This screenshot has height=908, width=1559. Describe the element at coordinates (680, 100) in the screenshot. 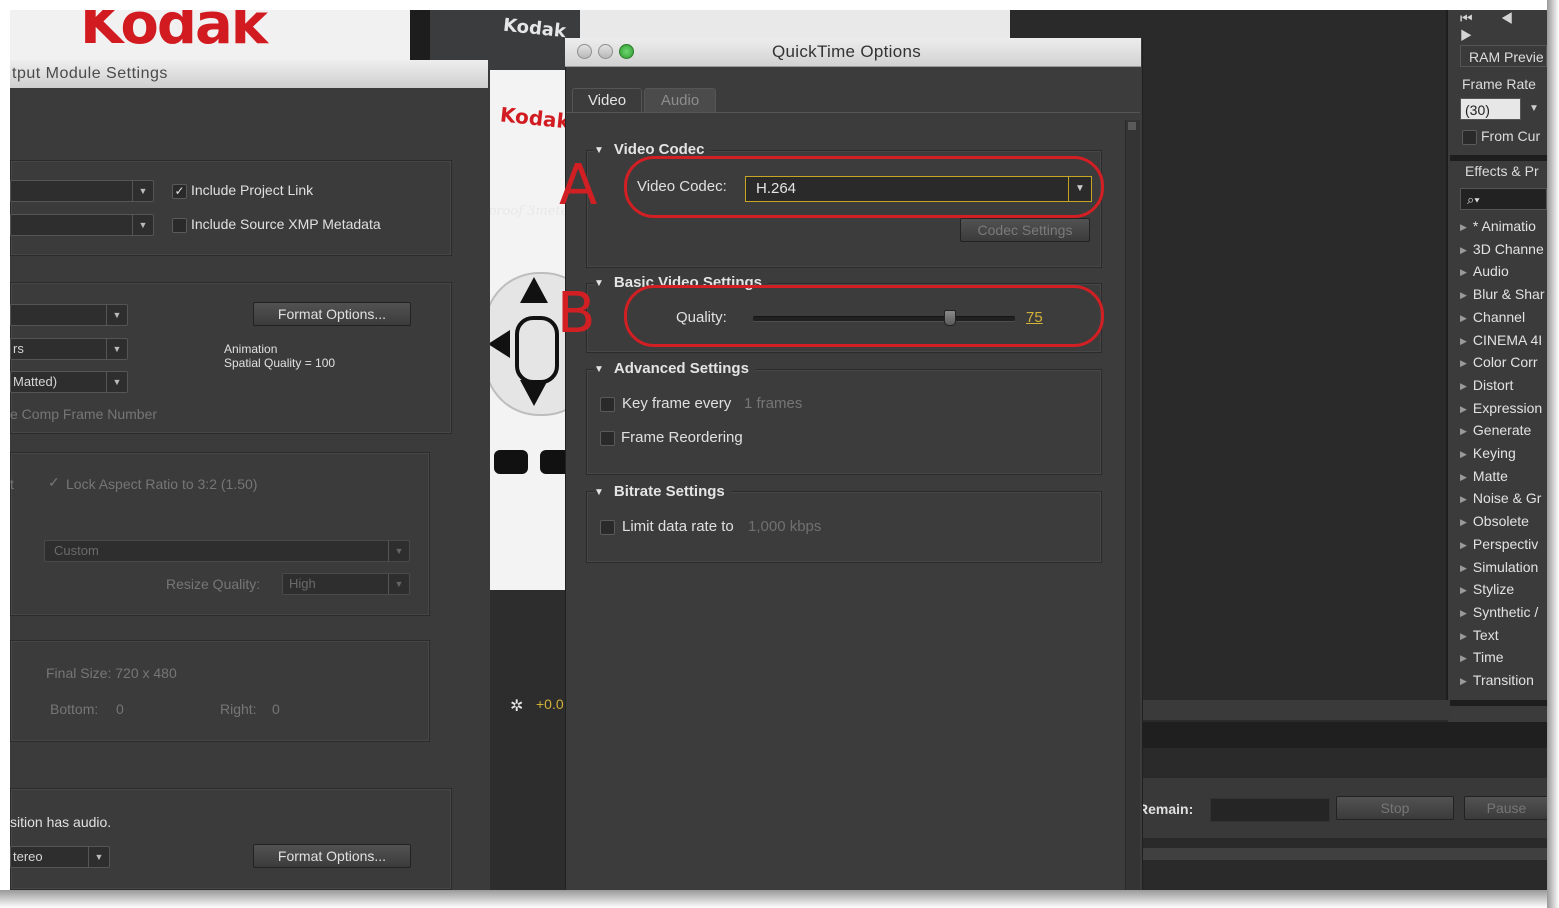

I see `tab-audio: Audio` at that location.